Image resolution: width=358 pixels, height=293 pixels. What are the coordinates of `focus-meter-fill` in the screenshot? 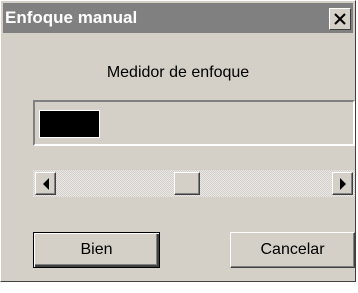 It's located at (69, 124).